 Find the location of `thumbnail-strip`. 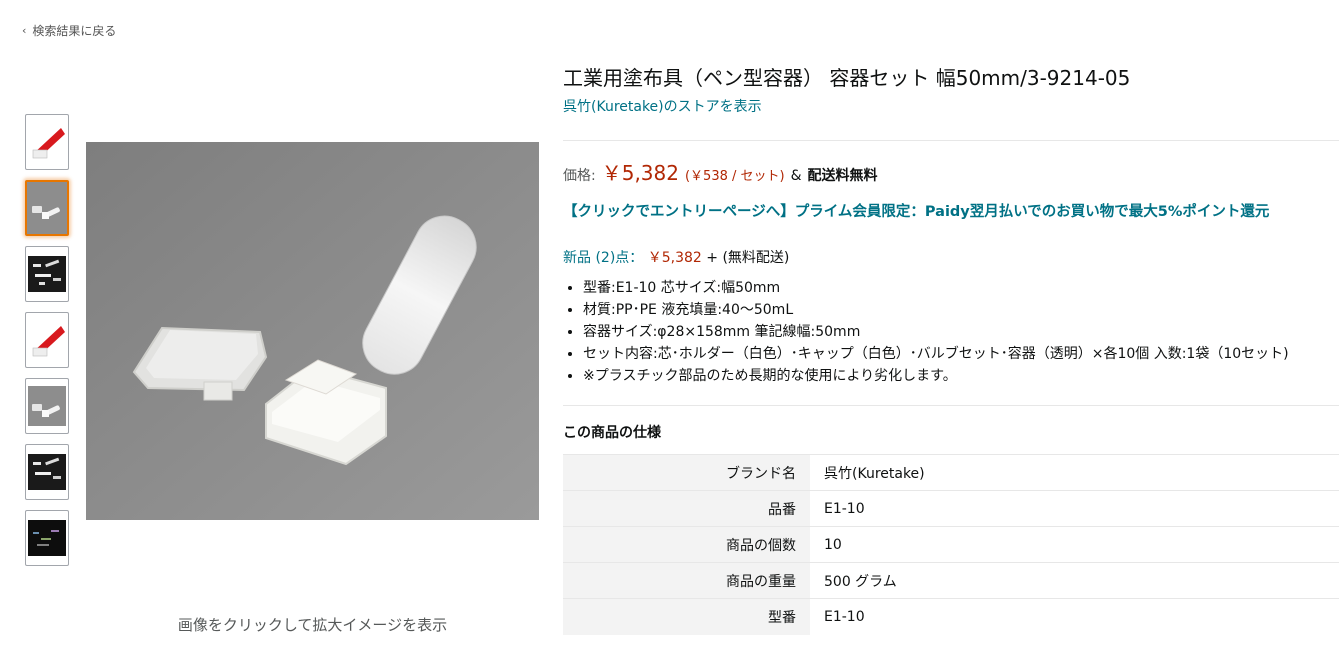

thumbnail-strip is located at coordinates (47, 345).